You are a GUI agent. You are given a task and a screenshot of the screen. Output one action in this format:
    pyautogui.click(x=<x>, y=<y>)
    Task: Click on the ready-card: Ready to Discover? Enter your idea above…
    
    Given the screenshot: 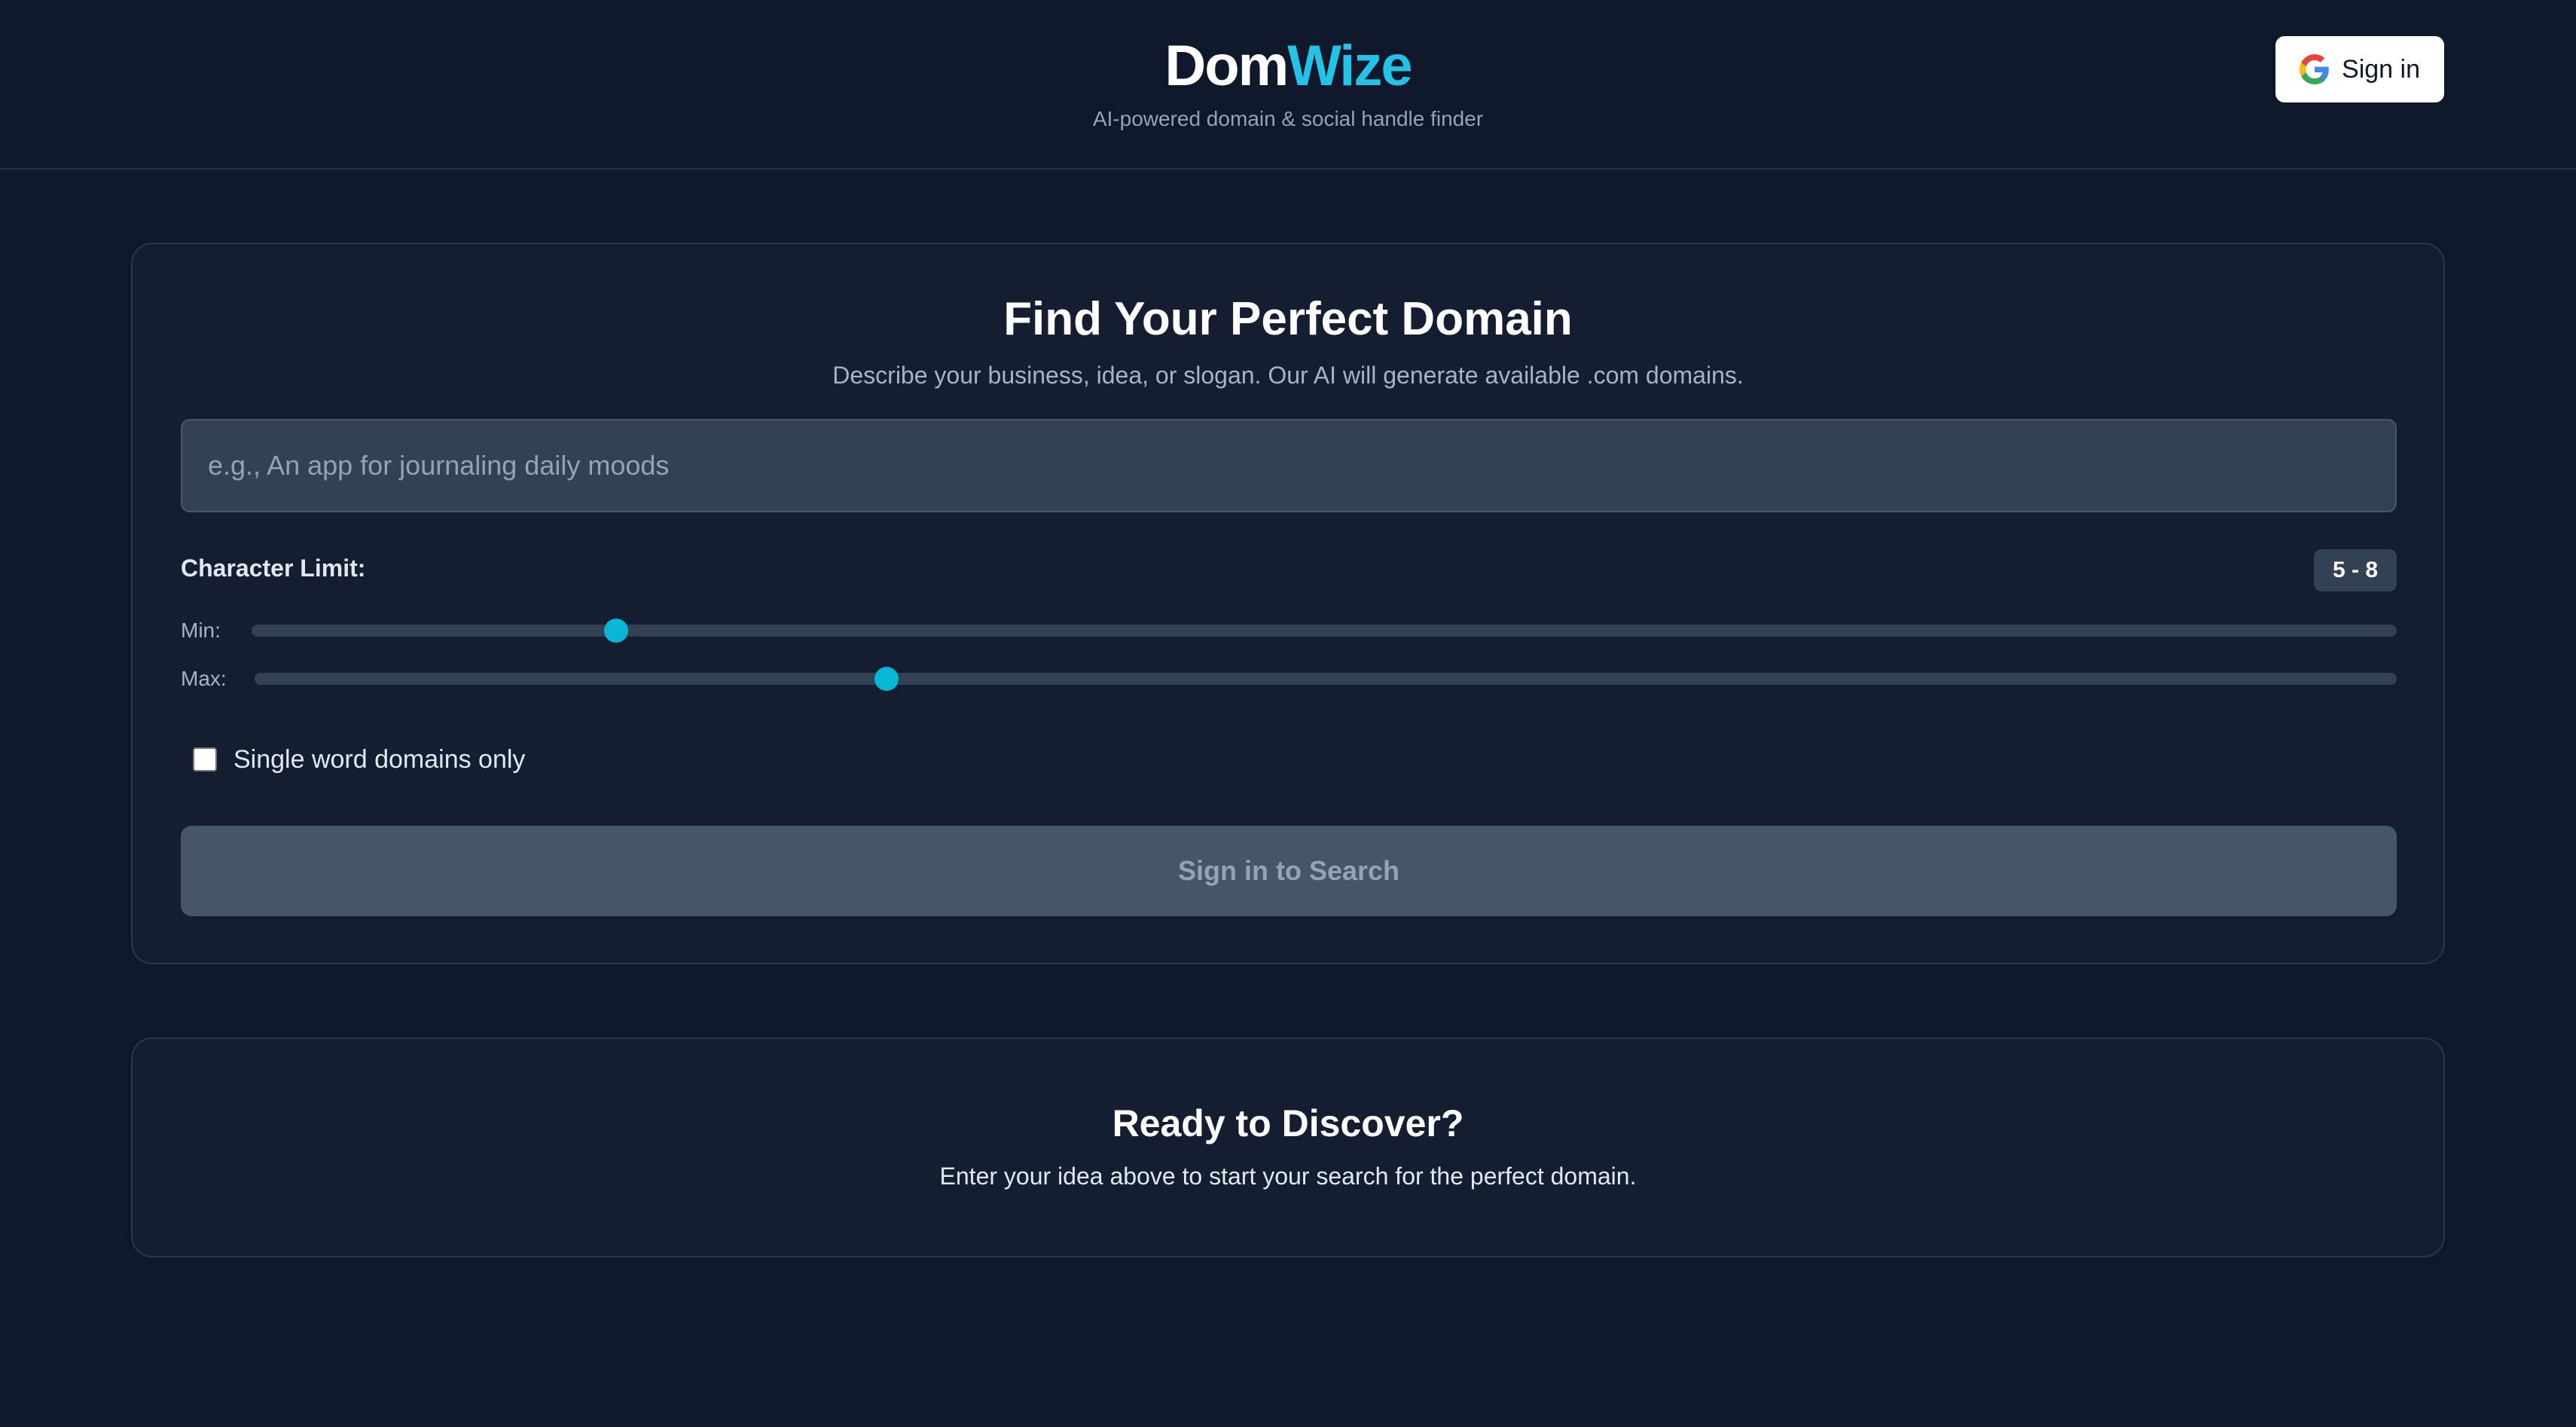 What is the action you would take?
    pyautogui.click(x=1288, y=1147)
    